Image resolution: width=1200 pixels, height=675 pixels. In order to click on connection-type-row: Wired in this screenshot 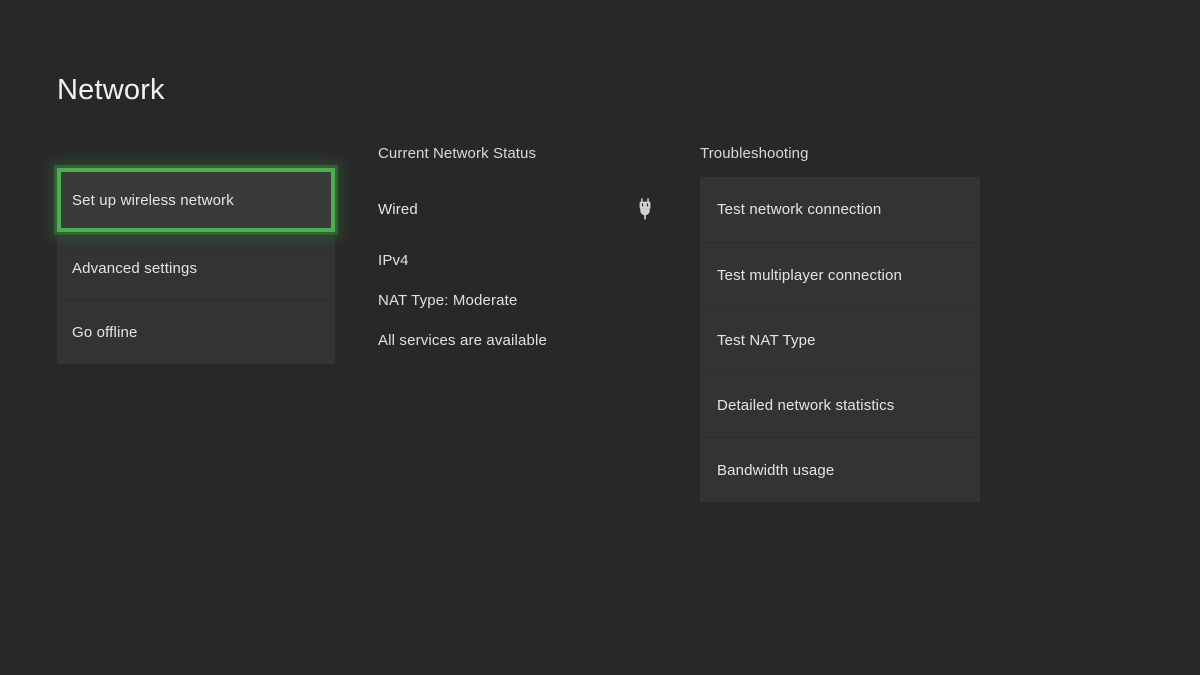, I will do `click(515, 209)`.